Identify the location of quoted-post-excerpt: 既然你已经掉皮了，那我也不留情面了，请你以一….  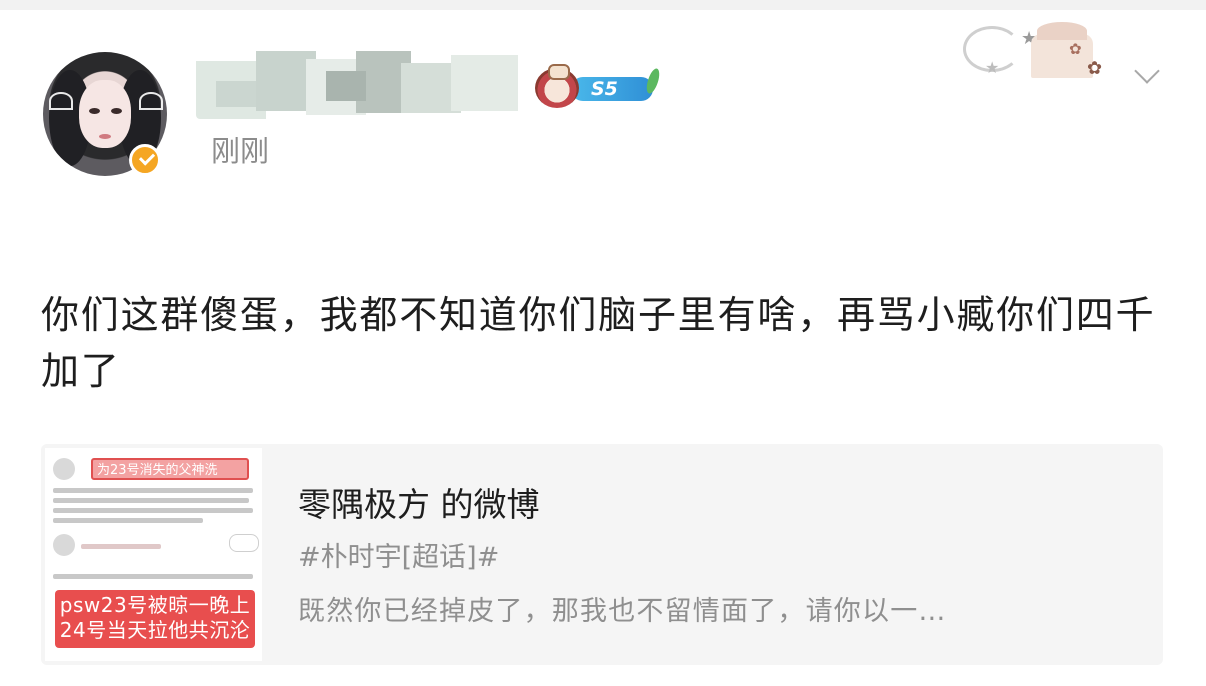
(622, 611).